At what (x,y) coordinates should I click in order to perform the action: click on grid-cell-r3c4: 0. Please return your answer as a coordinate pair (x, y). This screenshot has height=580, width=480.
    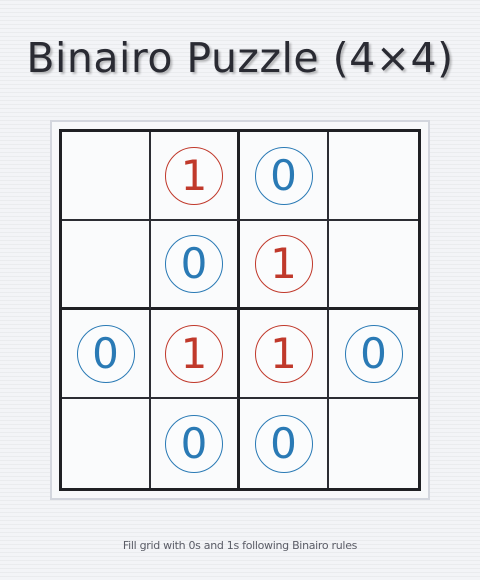
    Looking at the image, I should click on (373, 354).